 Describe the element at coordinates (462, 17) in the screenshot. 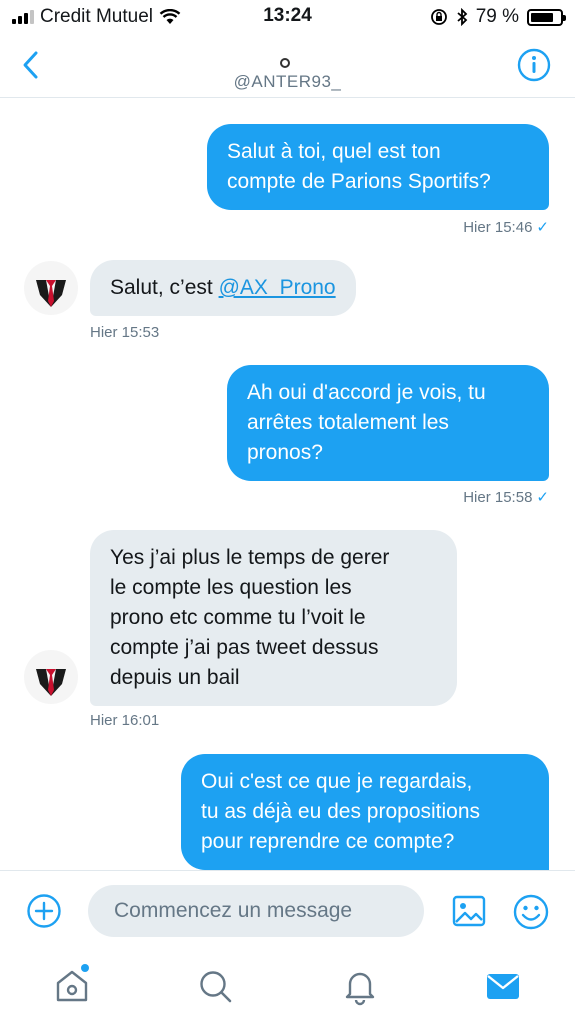

I see `bluetooth-icon` at that location.